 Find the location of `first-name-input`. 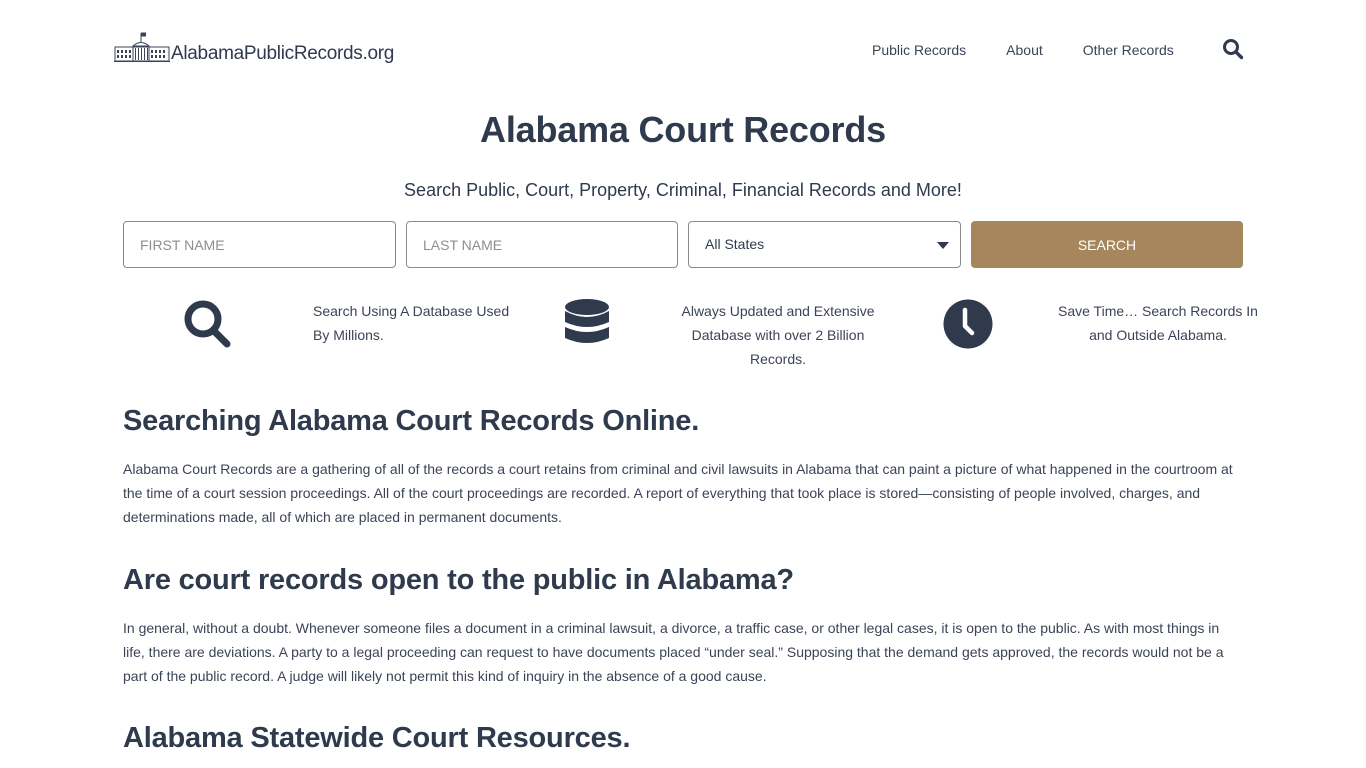

first-name-input is located at coordinates (259, 244).